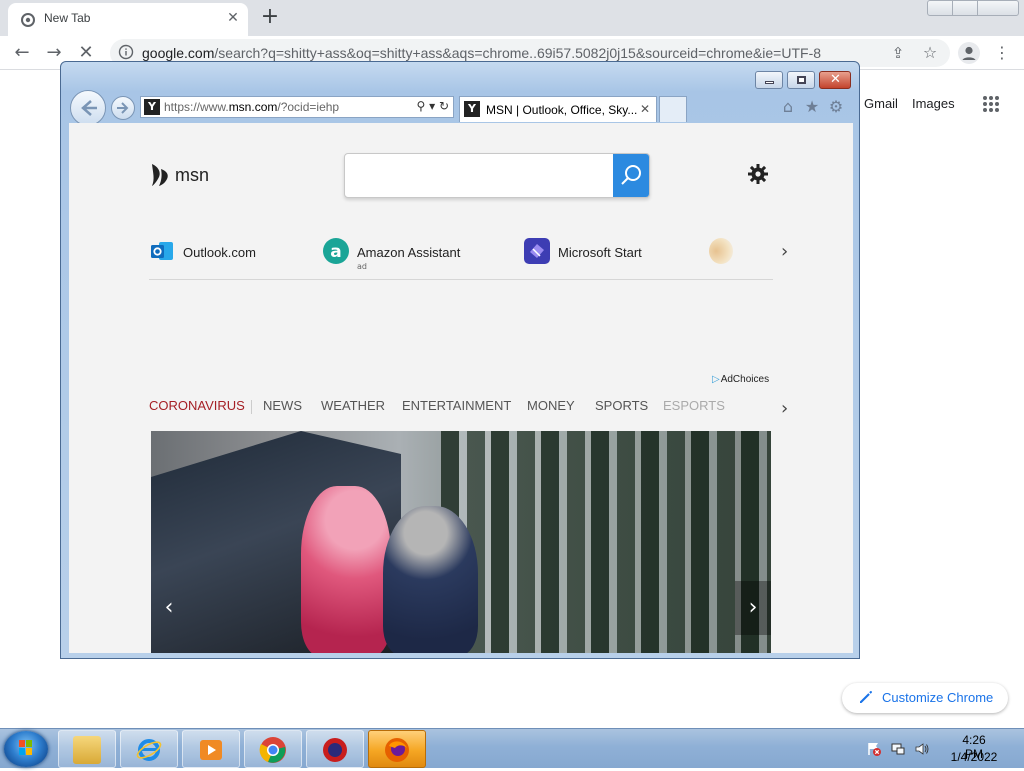 This screenshot has height=771, width=1024. I want to click on media-player-icon, so click(211, 750).